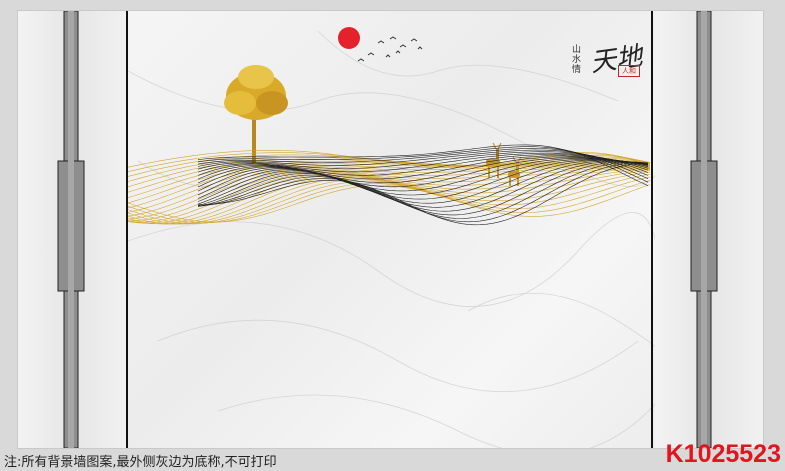 The image size is (785, 471). I want to click on red-seal-stamp: 人和, so click(629, 71).